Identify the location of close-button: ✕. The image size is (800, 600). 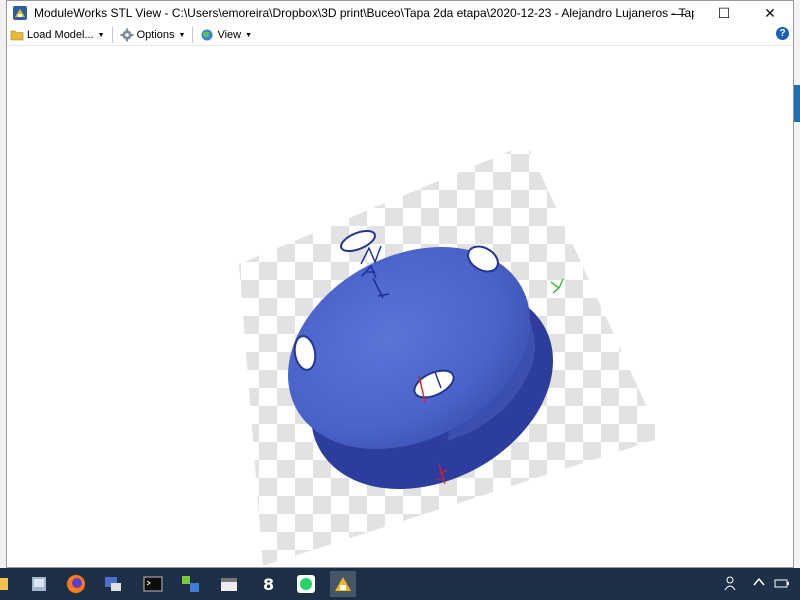
(770, 13).